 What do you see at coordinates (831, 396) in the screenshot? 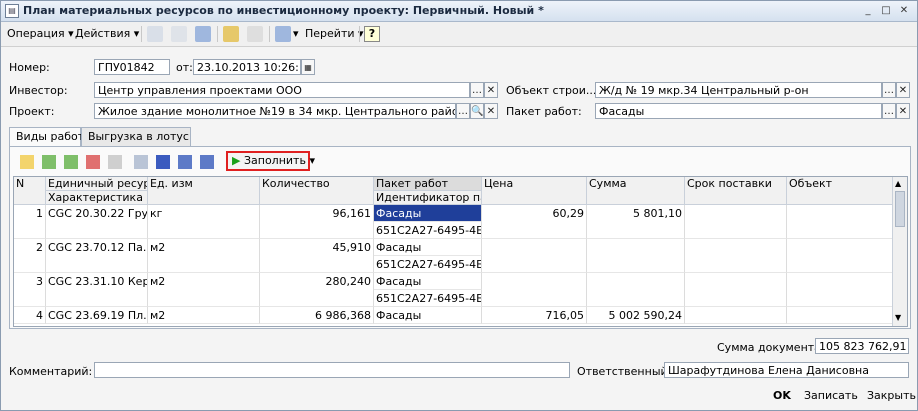
I see `save-button: Записать` at bounding box center [831, 396].